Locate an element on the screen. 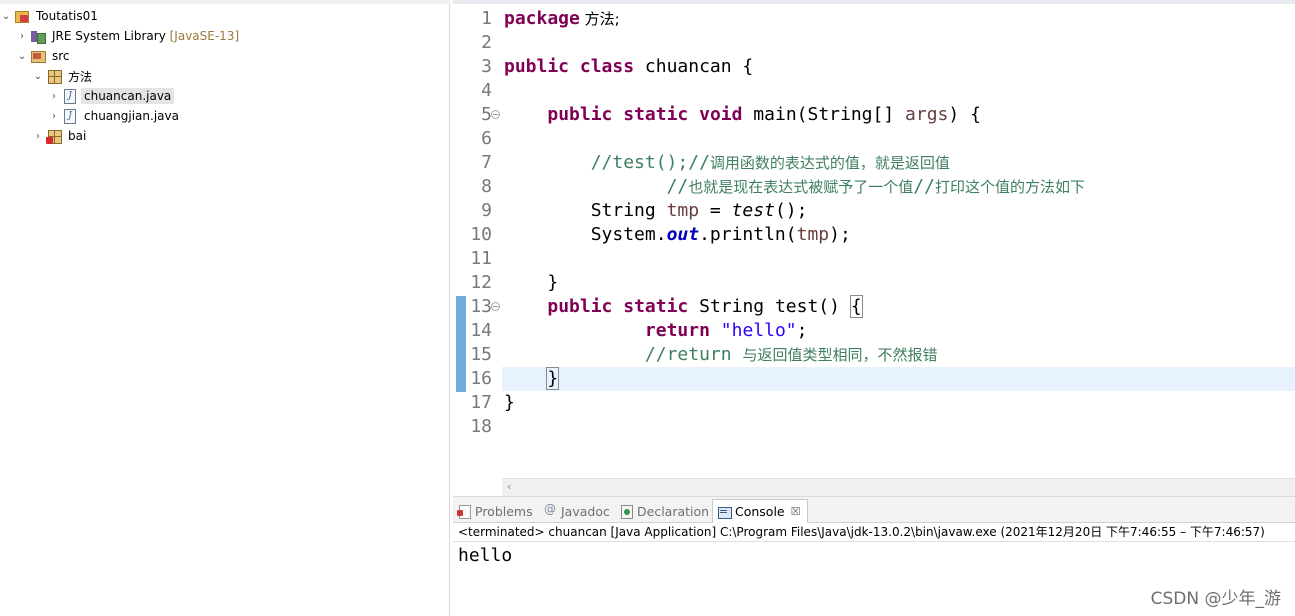 The height and width of the screenshot is (616, 1295). tree-item-src: ⌄ src is located at coordinates (44, 56).